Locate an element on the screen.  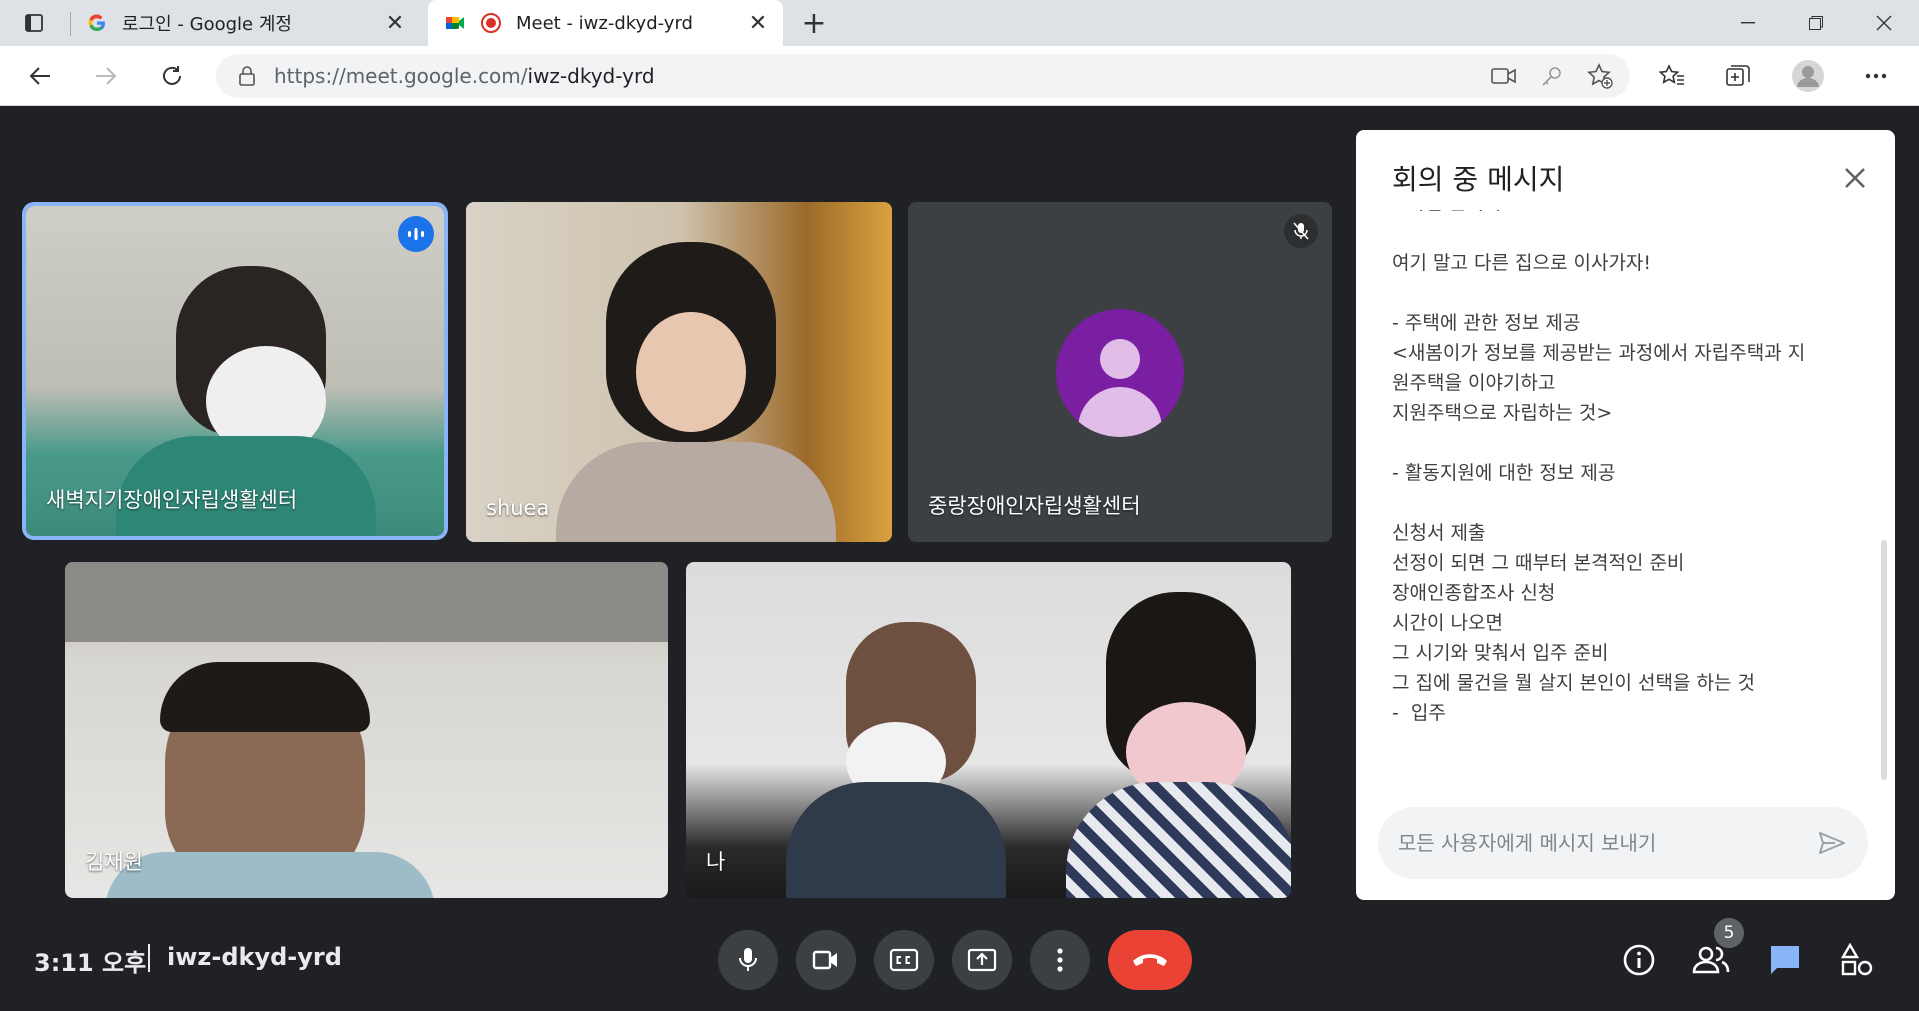
chat-message-line: - 활동지원에 대한 정보 제공 is located at coordinates (1504, 473).